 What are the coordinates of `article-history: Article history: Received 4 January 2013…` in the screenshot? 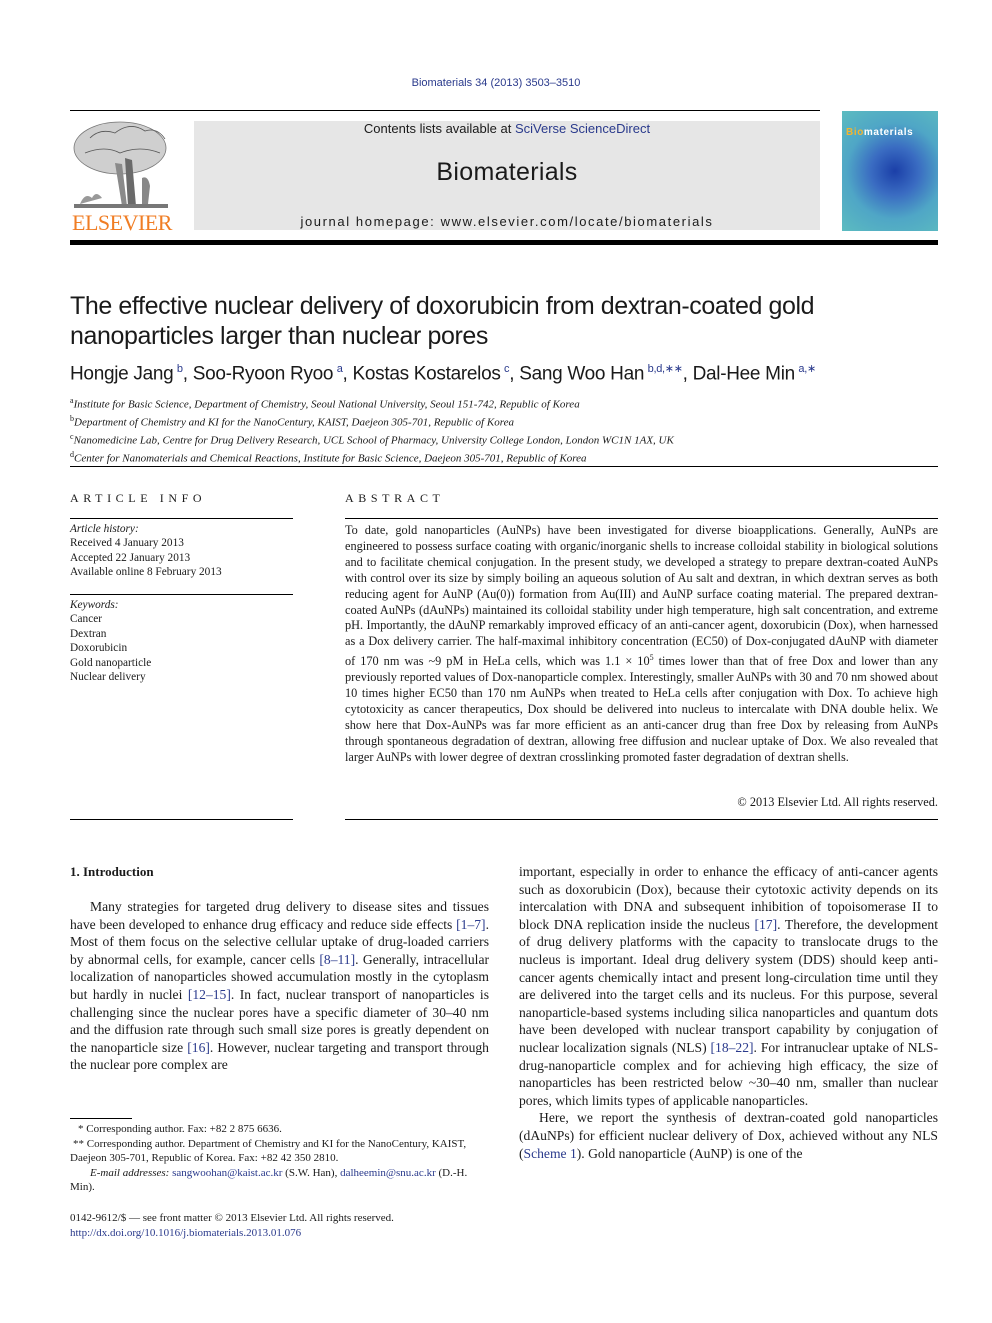 It's located at (146, 551).